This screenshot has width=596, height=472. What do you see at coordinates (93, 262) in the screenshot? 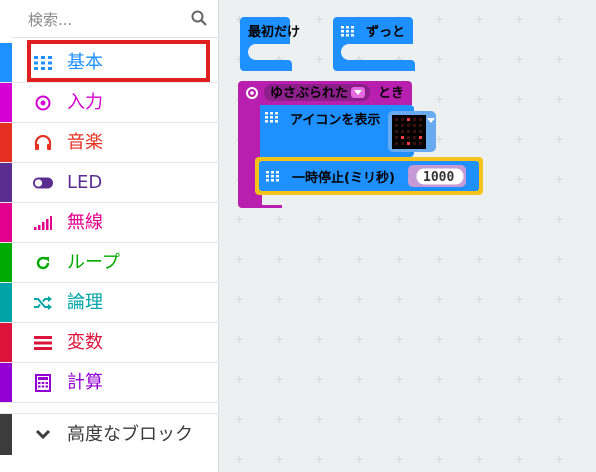
I see `category-label: ループ` at bounding box center [93, 262].